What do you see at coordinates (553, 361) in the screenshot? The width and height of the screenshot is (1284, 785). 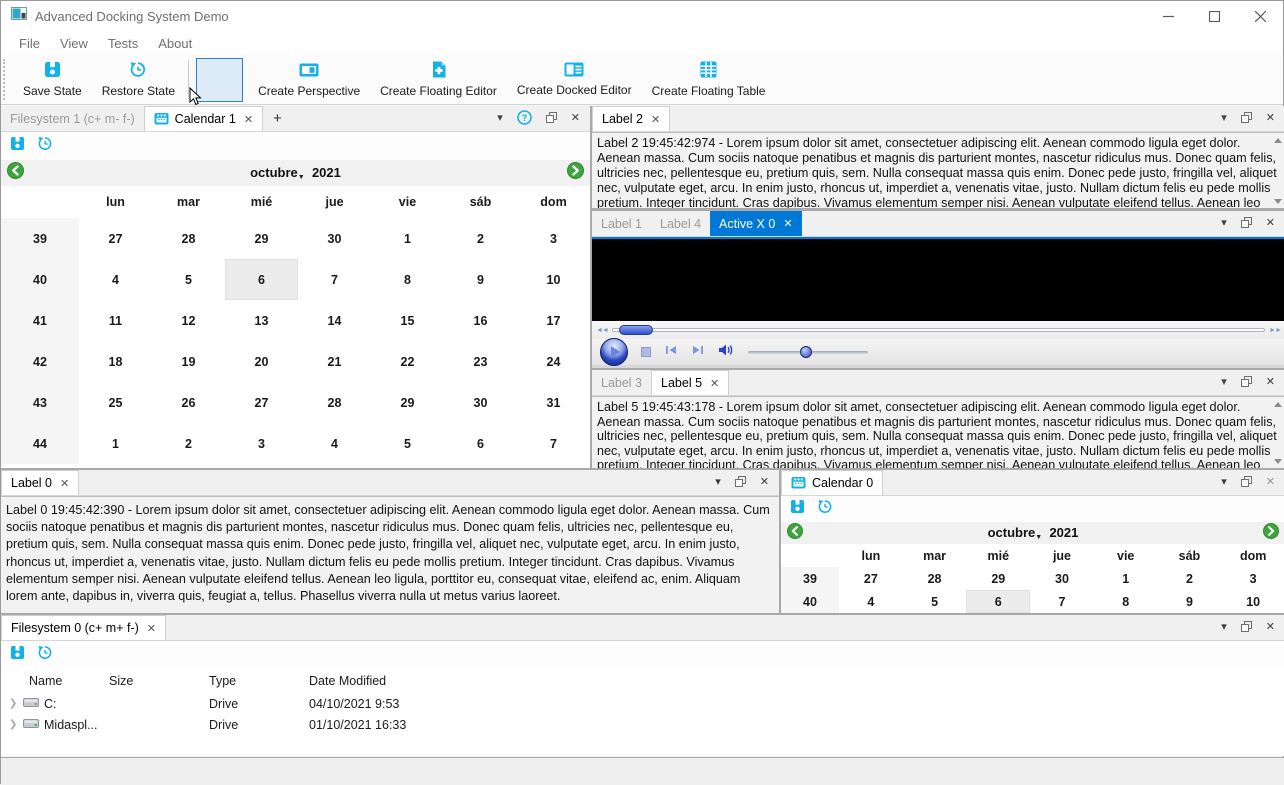 I see `day-cell: 24` at bounding box center [553, 361].